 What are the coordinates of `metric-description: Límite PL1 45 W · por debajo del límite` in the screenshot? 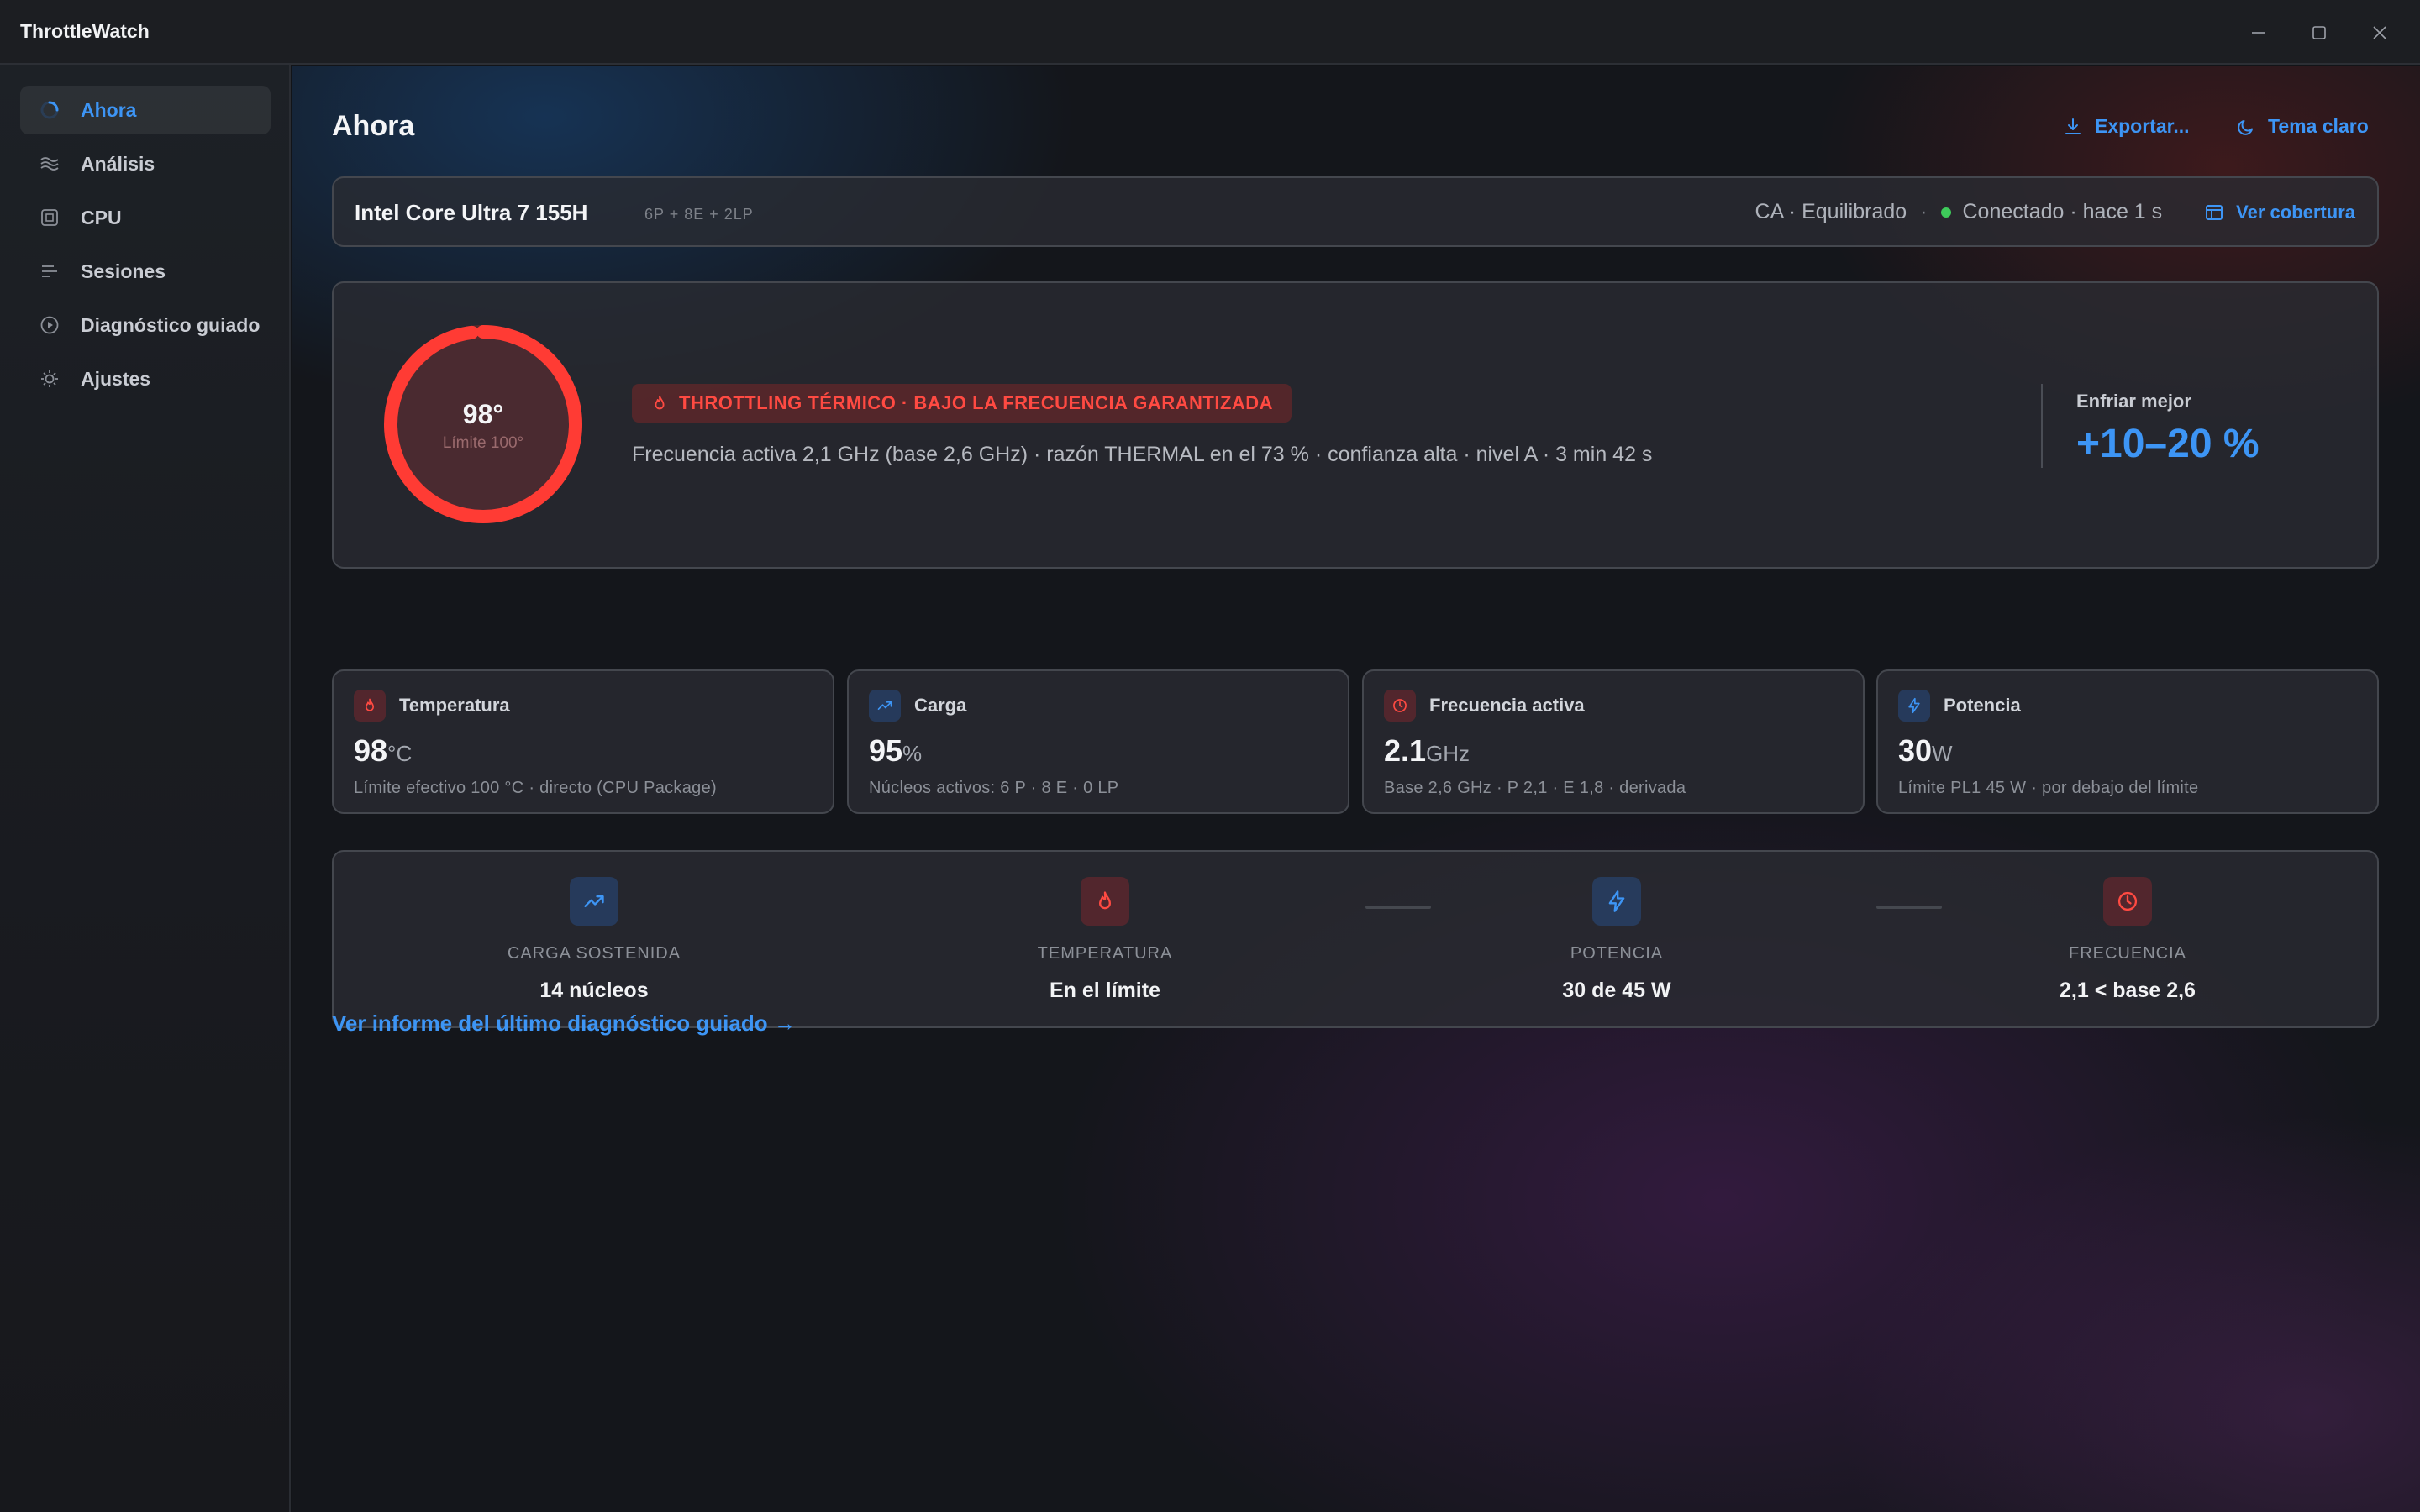 It's located at (2048, 788).